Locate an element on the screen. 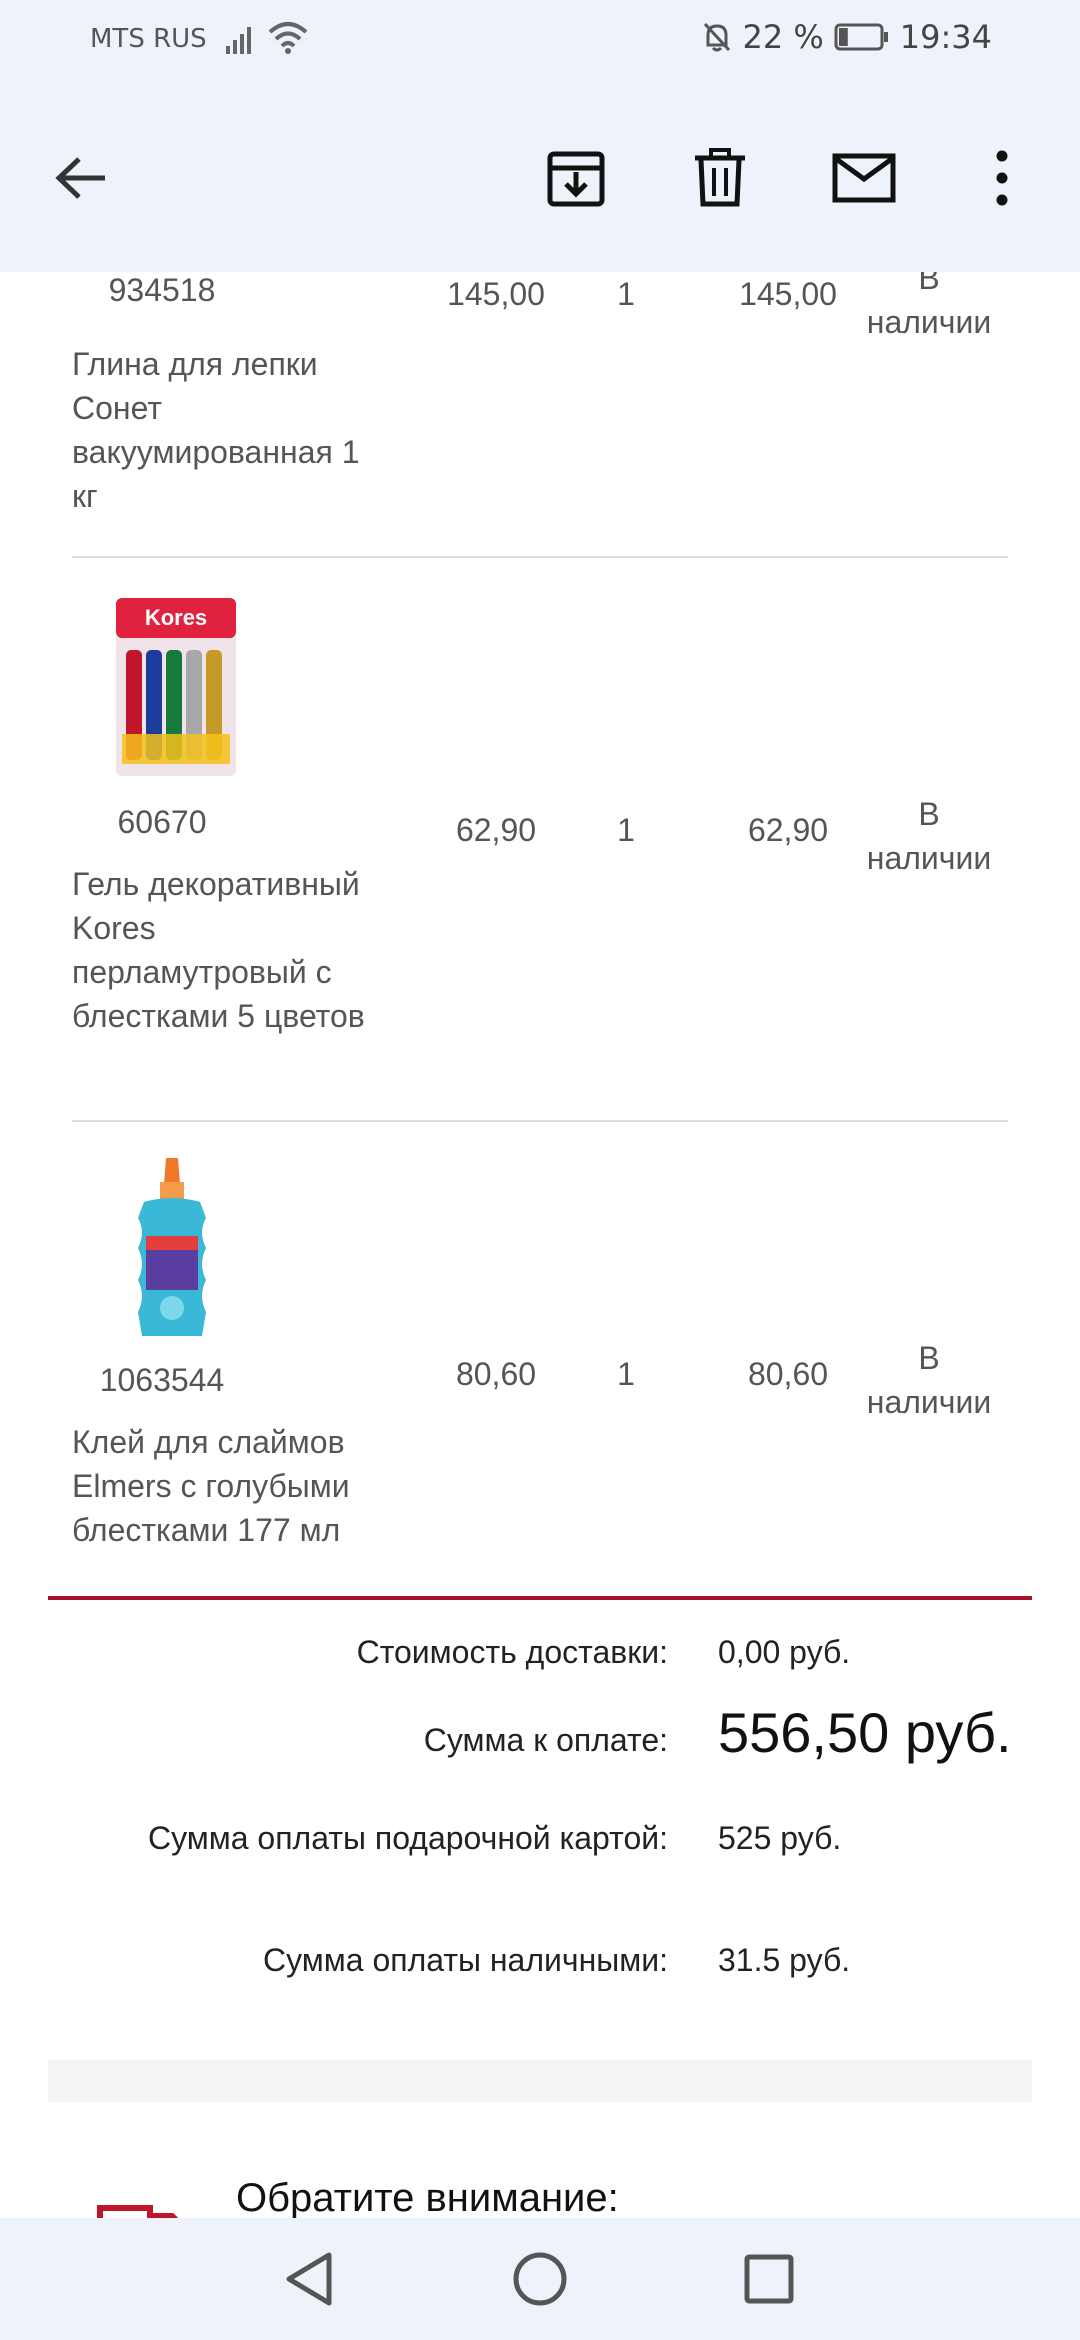  gift-card-payment-value: 525 руб. is located at coordinates (780, 1838).